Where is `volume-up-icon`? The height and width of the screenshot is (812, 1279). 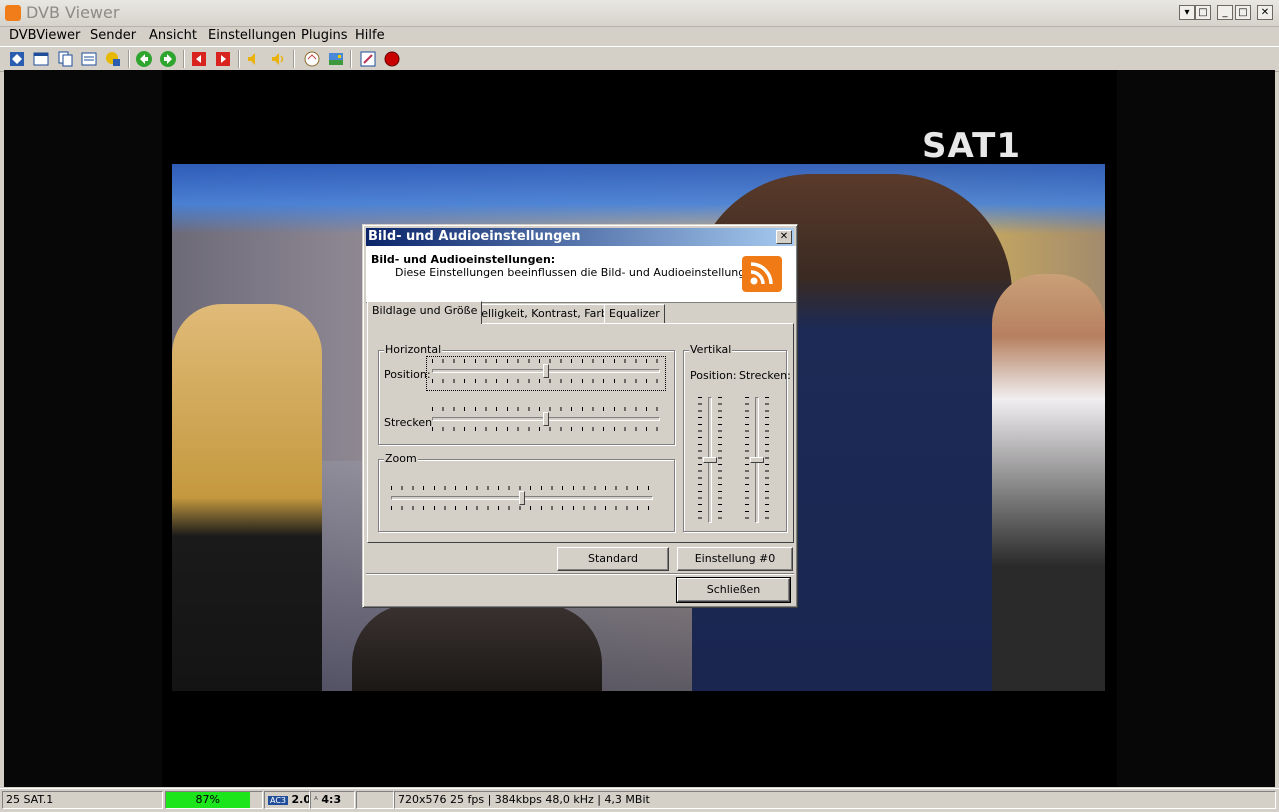 volume-up-icon is located at coordinates (278, 59).